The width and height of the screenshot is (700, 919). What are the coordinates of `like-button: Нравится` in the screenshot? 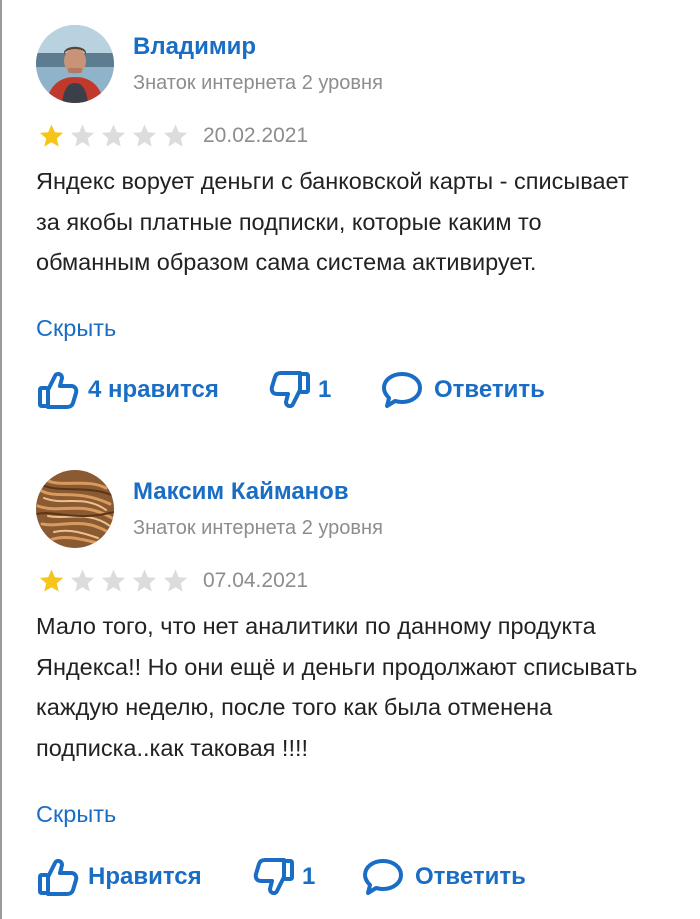 It's located at (119, 877).